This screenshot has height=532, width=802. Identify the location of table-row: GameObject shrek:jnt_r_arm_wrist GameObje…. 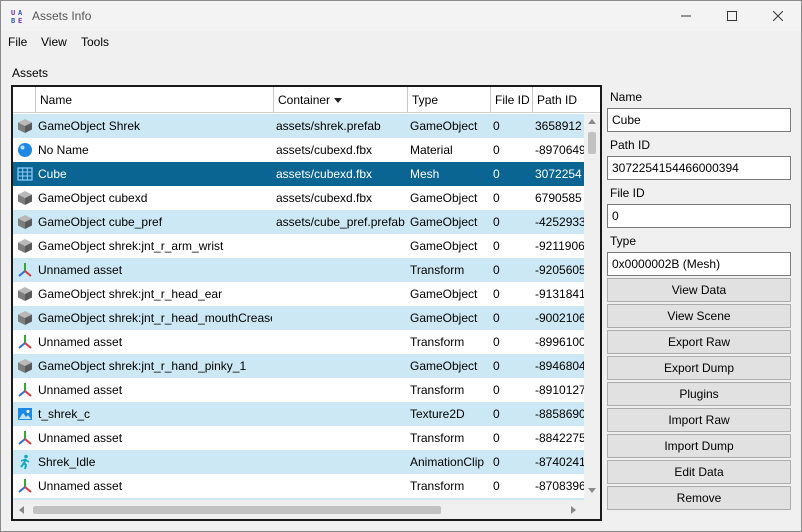
(298, 246).